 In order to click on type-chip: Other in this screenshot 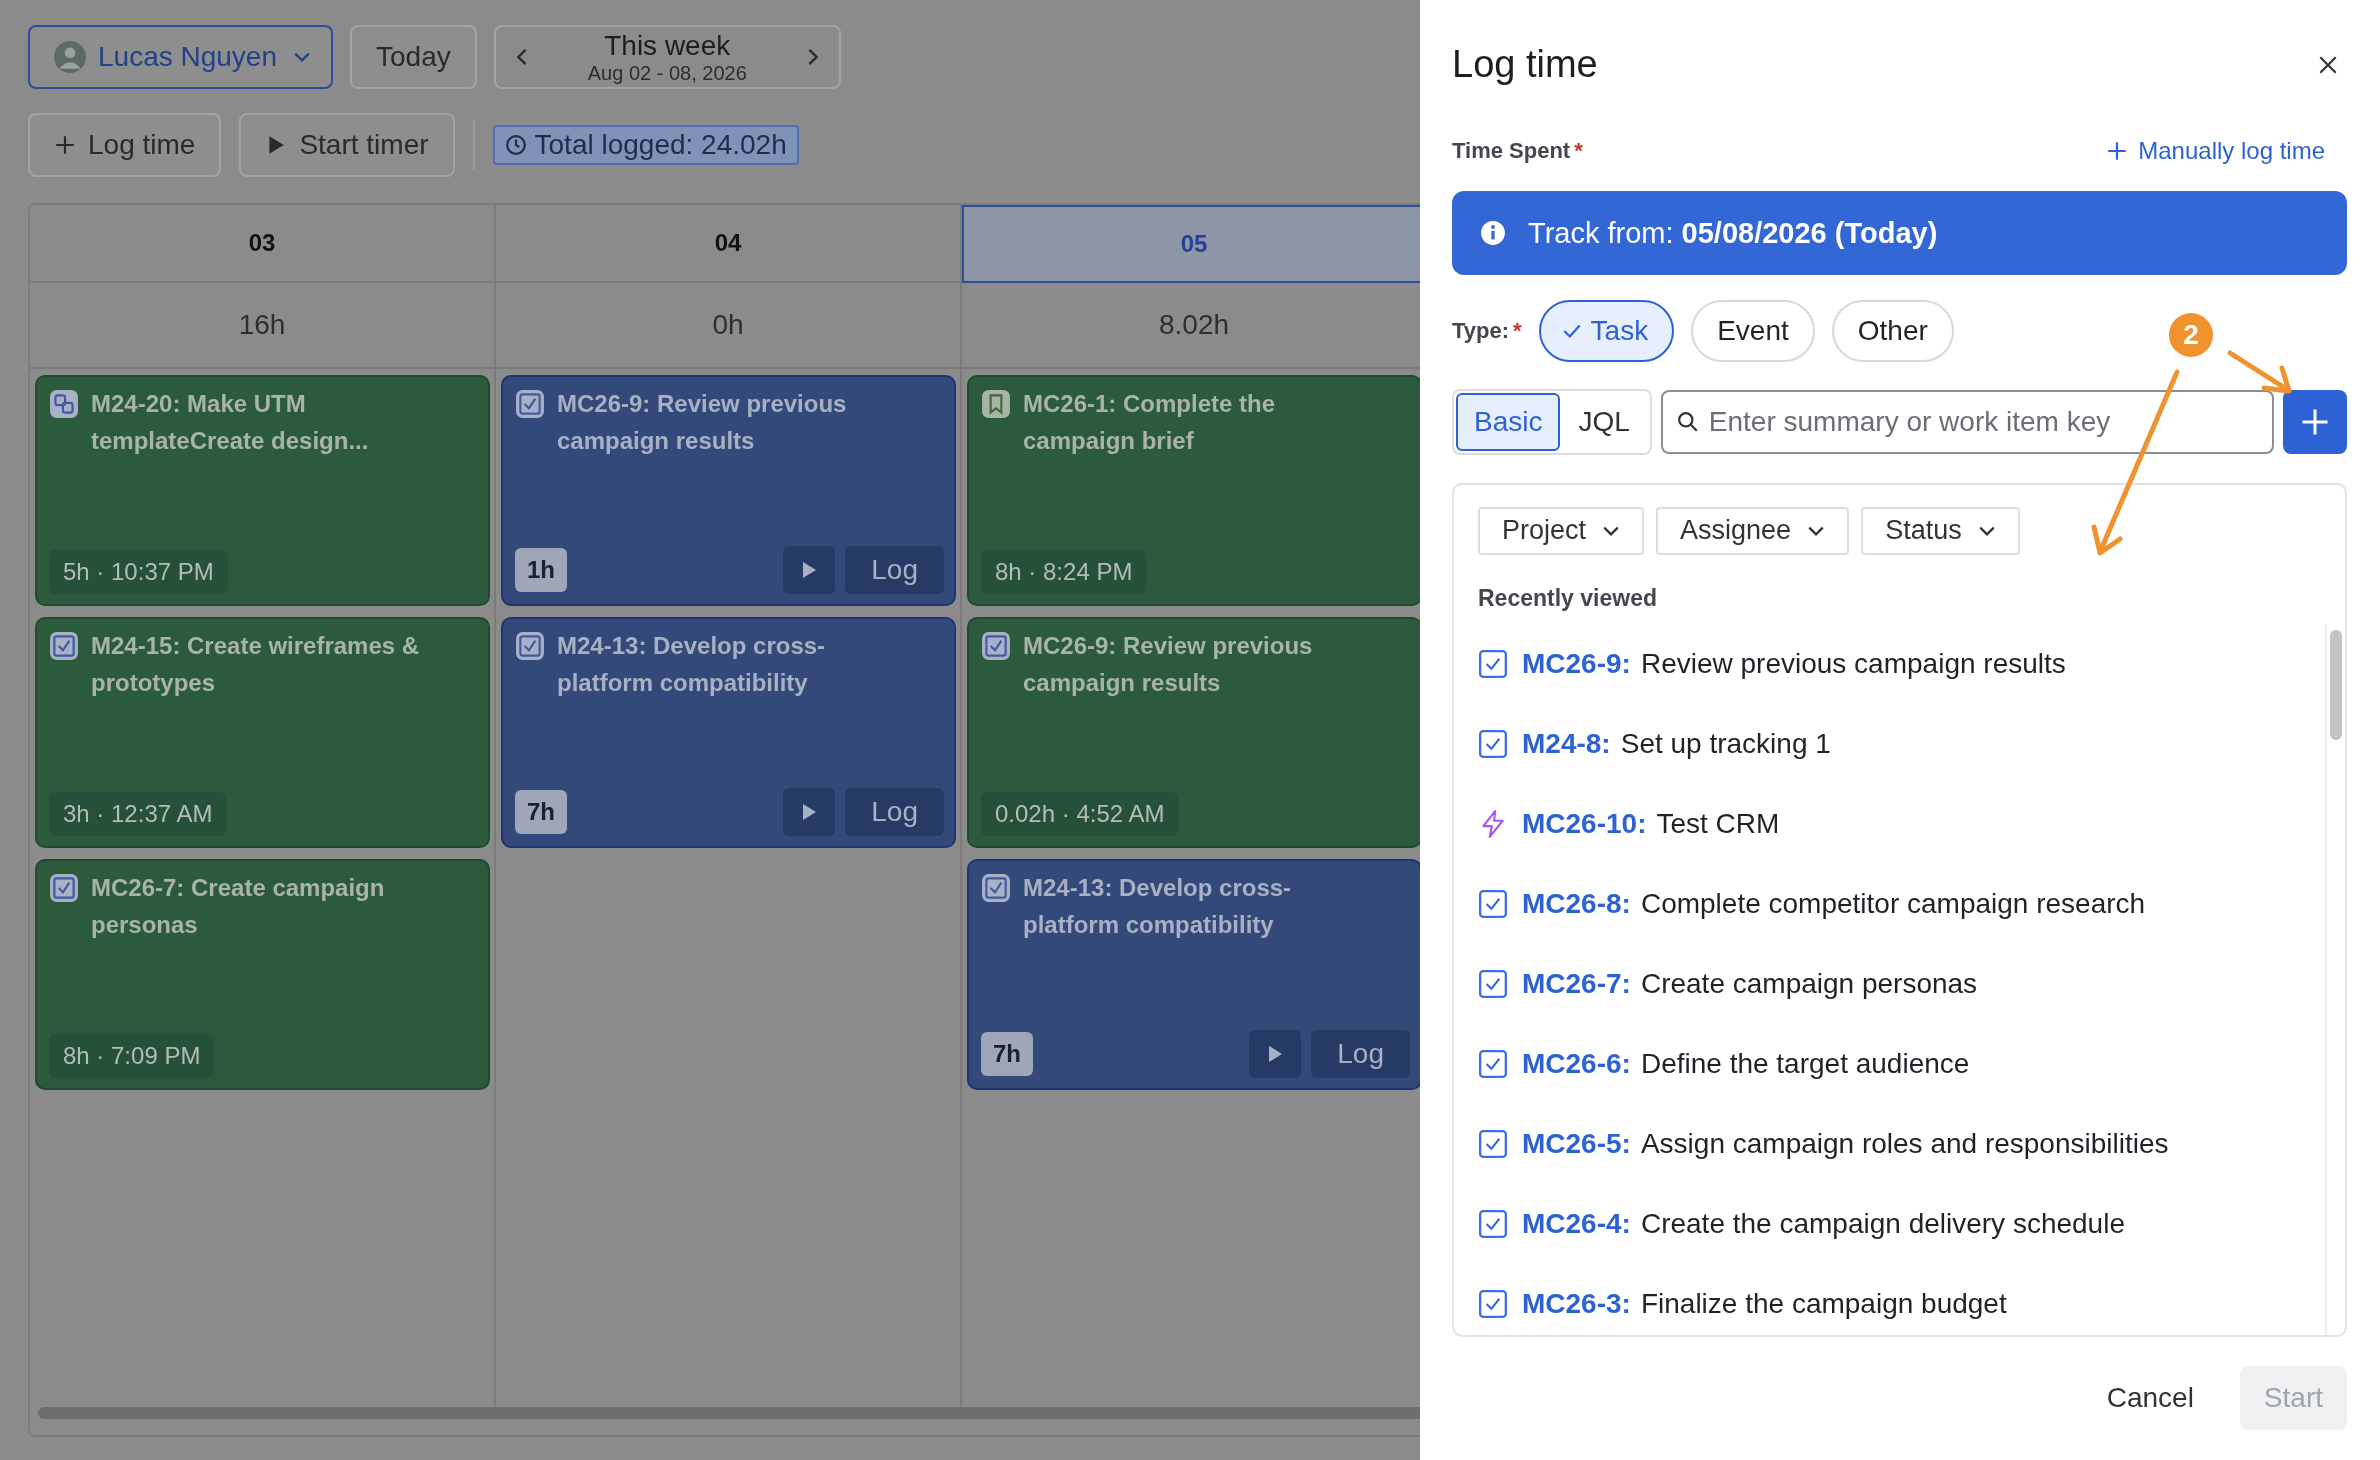, I will do `click(1892, 330)`.